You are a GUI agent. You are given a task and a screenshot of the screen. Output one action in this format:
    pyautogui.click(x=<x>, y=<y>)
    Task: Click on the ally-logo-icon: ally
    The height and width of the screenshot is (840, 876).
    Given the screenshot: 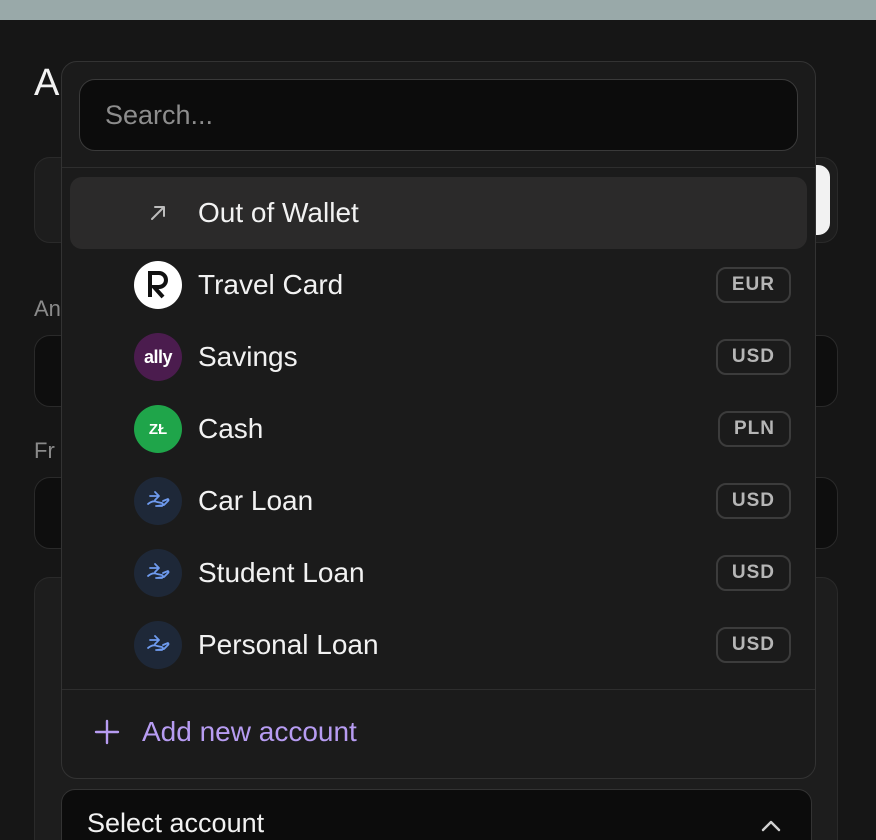 What is the action you would take?
    pyautogui.click(x=158, y=357)
    